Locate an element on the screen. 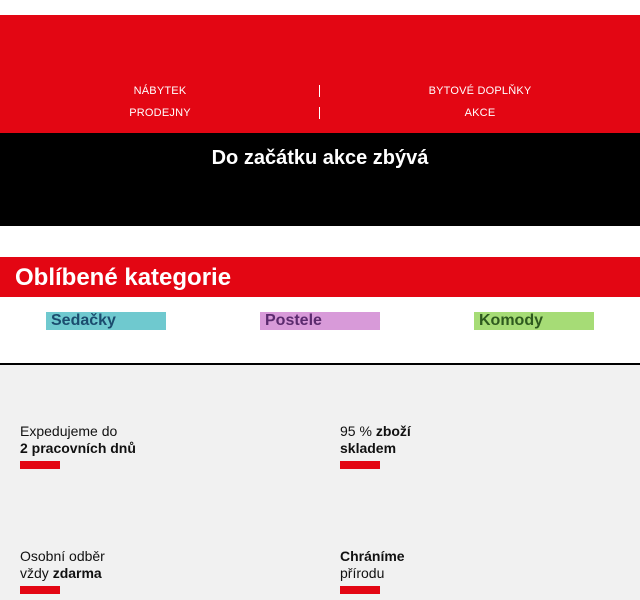 The image size is (640, 600). benefit-nature: Chráníme přírodu is located at coordinates (372, 565).